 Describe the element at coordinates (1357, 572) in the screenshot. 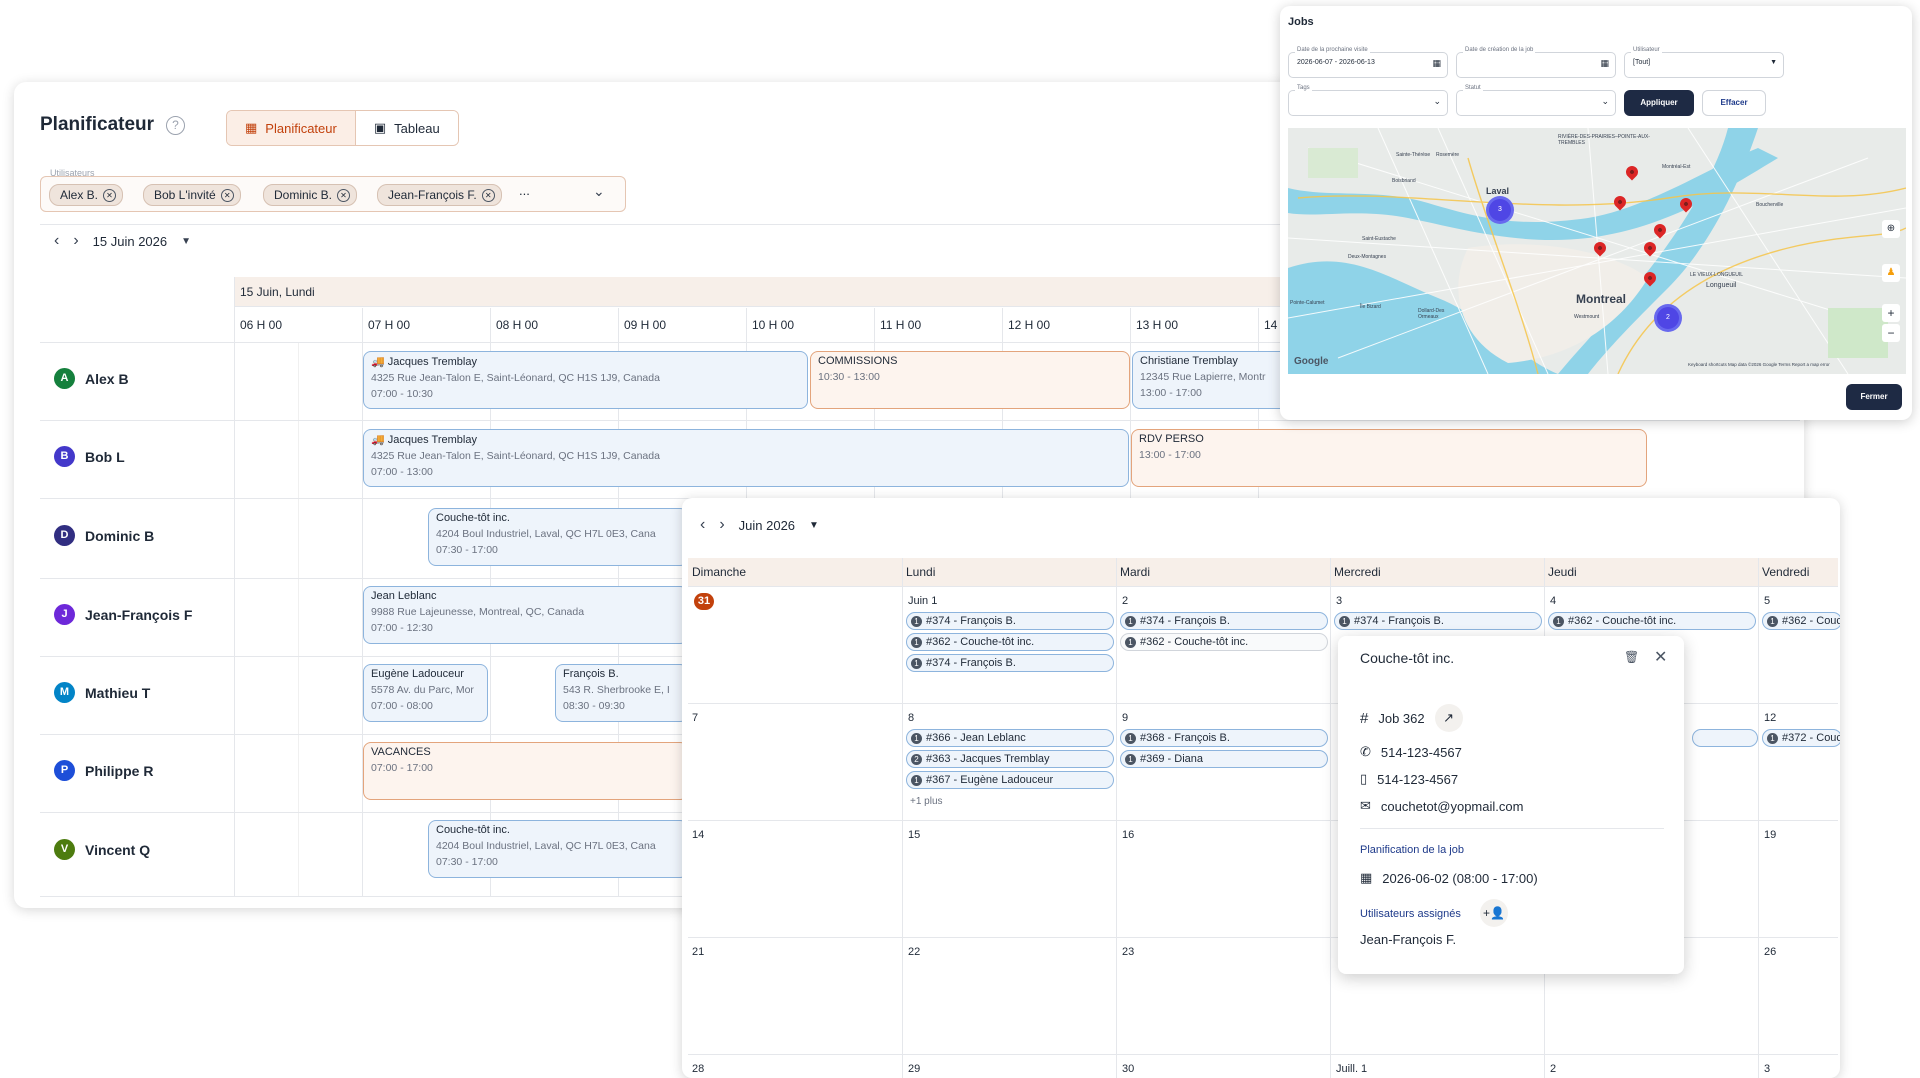

I see `weekday-label: Mercredi` at that location.